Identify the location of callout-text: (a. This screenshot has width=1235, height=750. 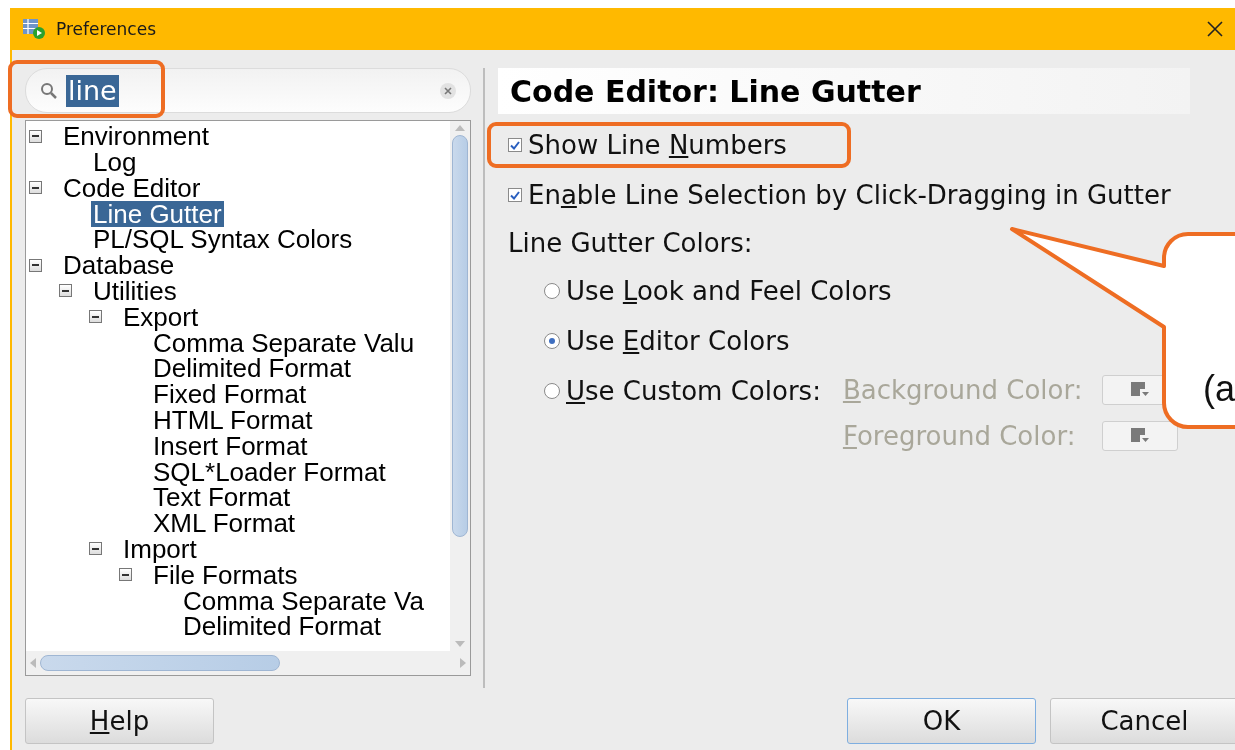
(1219, 389).